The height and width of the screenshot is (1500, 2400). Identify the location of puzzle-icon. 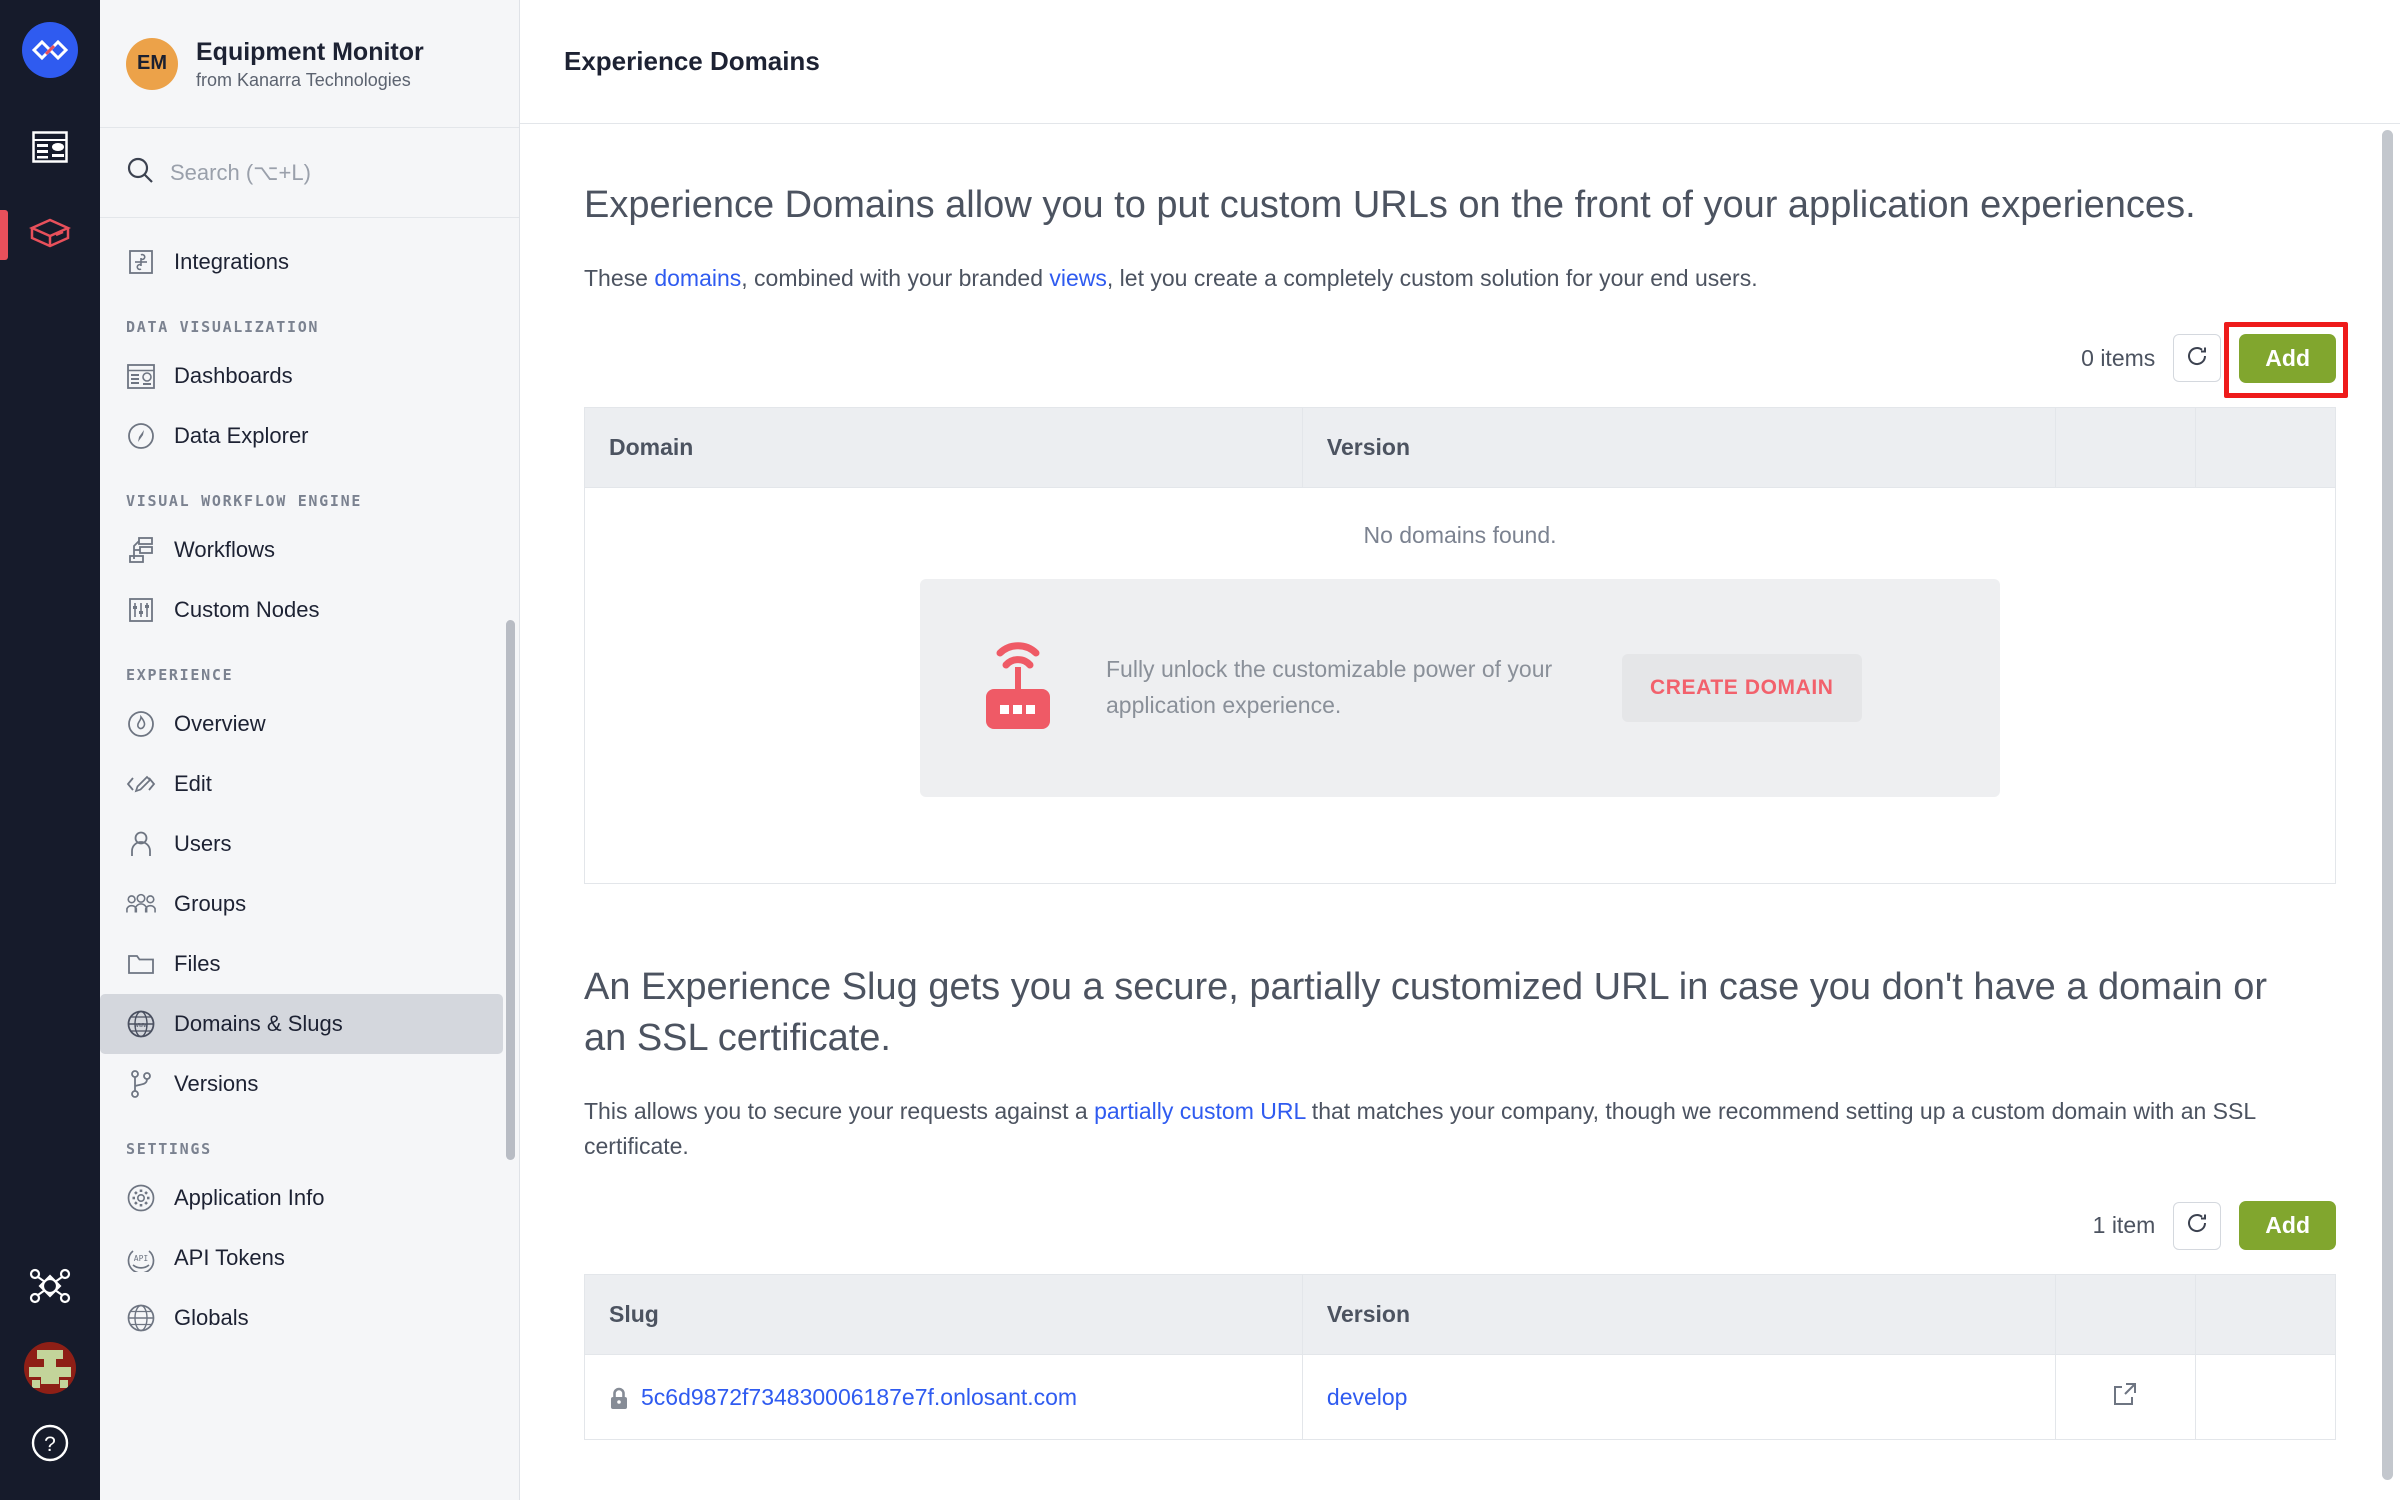
(141, 262).